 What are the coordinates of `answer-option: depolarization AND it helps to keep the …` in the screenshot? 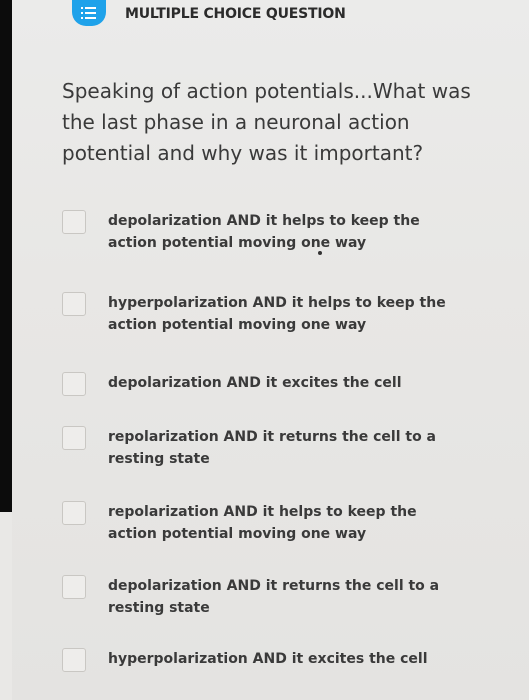 It's located at (272, 235).